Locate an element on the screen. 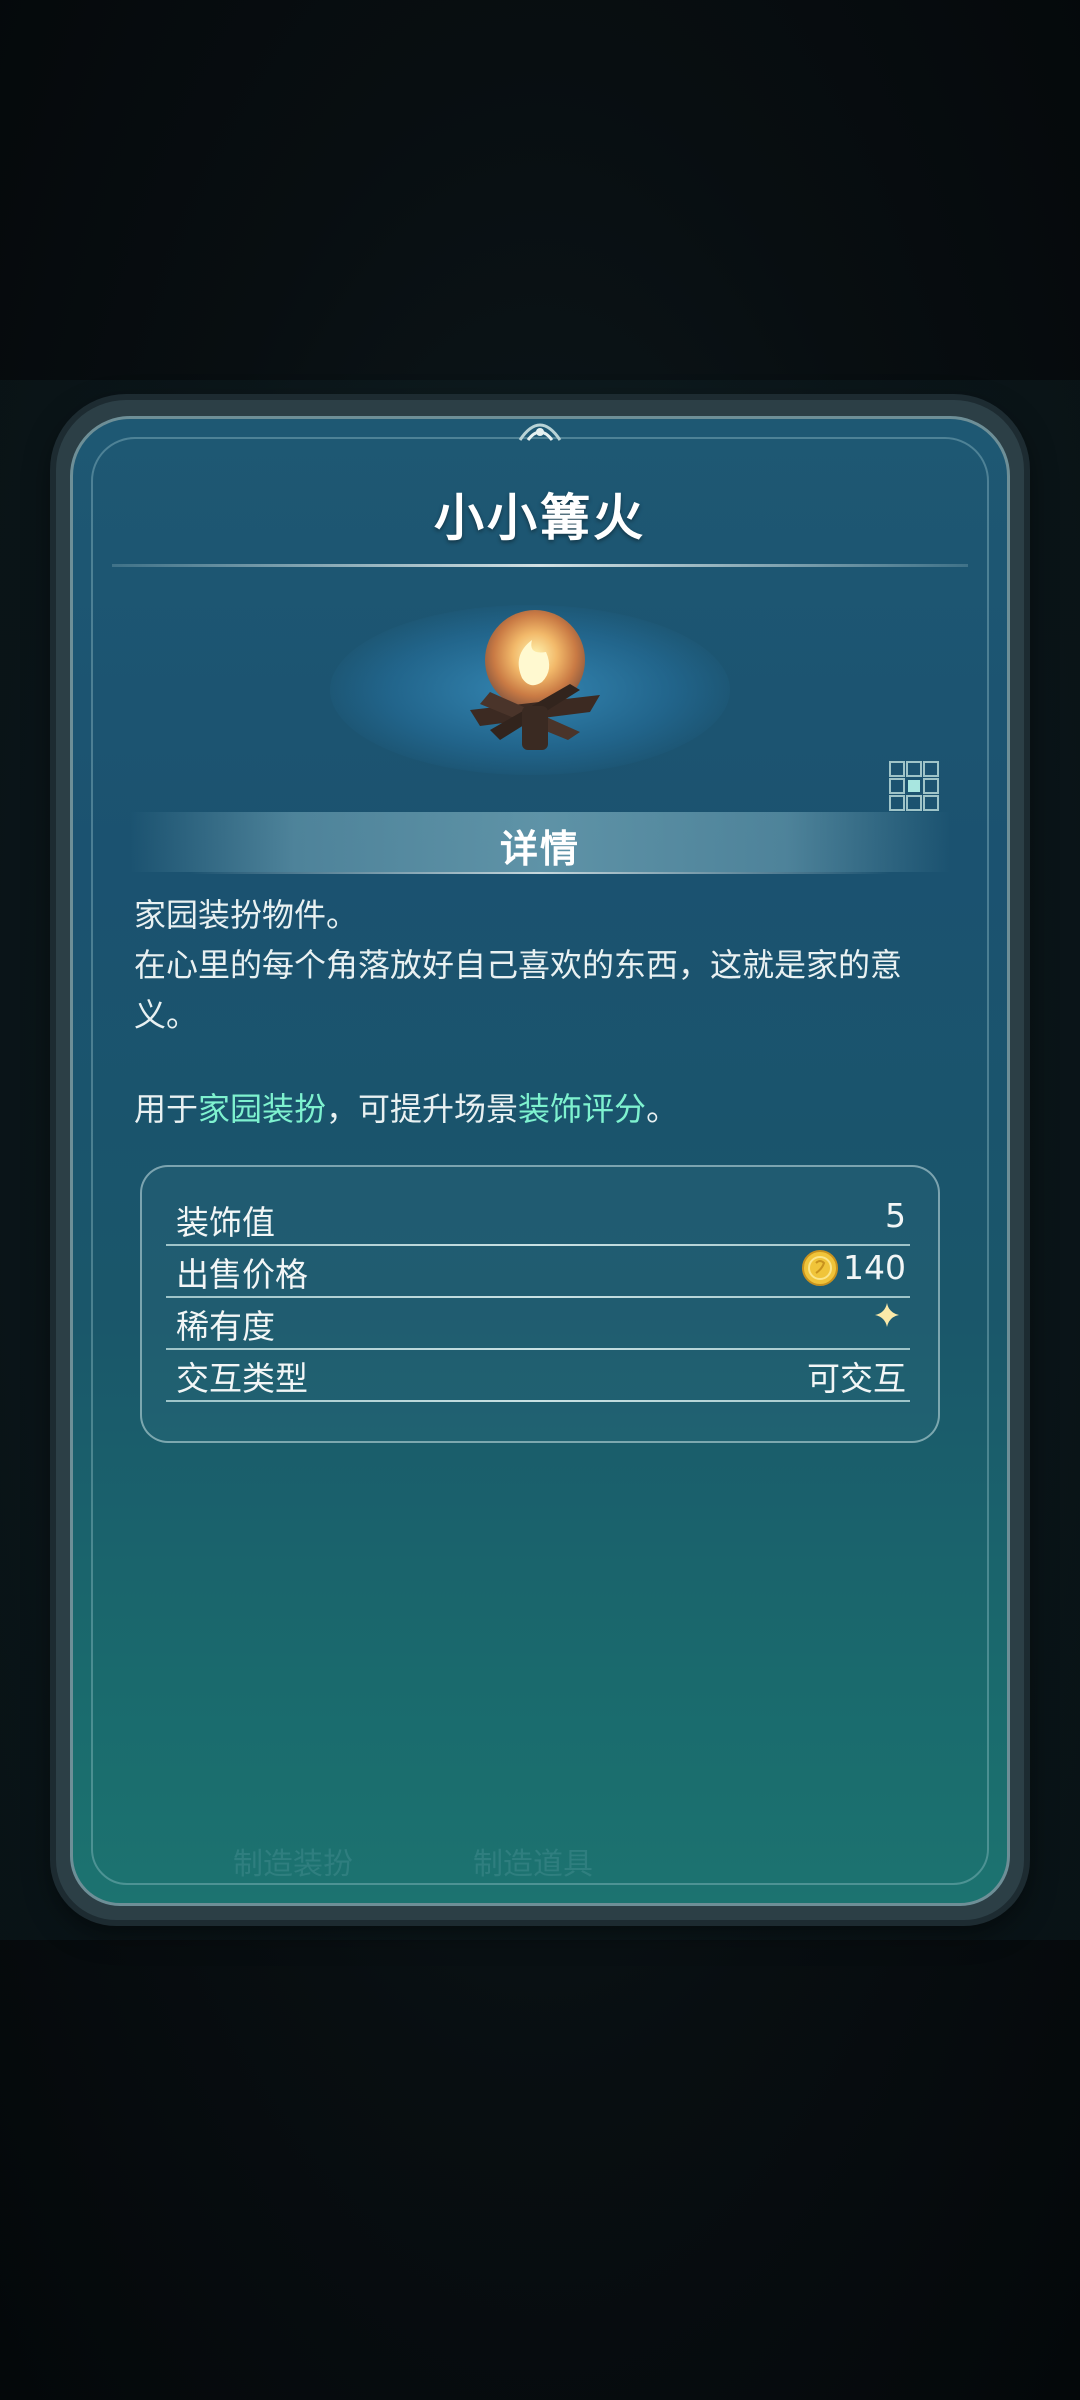  stat-row-decor-value: 装饰值 5 is located at coordinates (541, 1222).